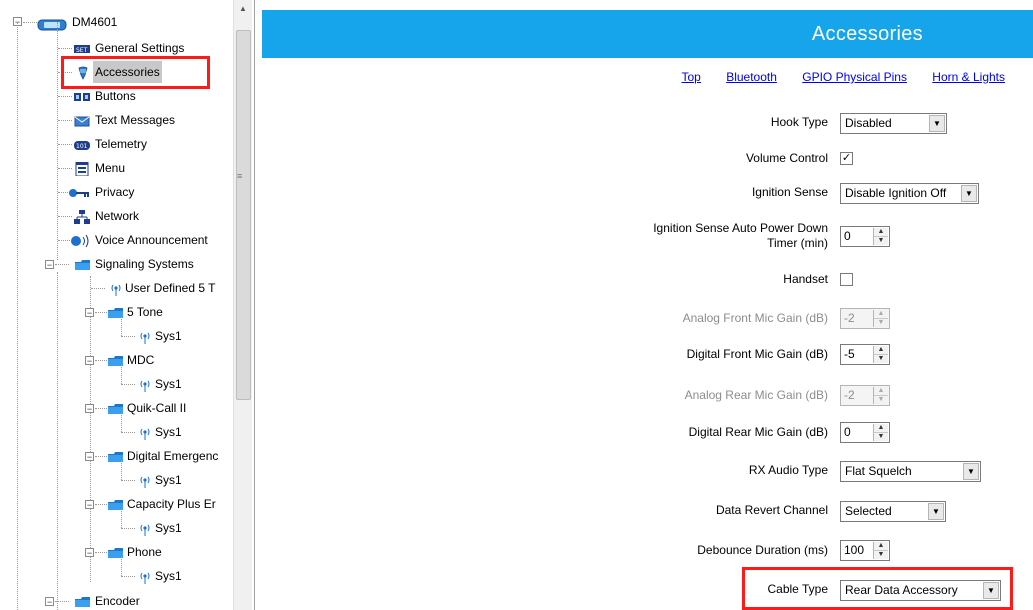 The width and height of the screenshot is (1033, 610). I want to click on tree-item-digital-emergency: − Digital Emergenc, so click(116, 456).